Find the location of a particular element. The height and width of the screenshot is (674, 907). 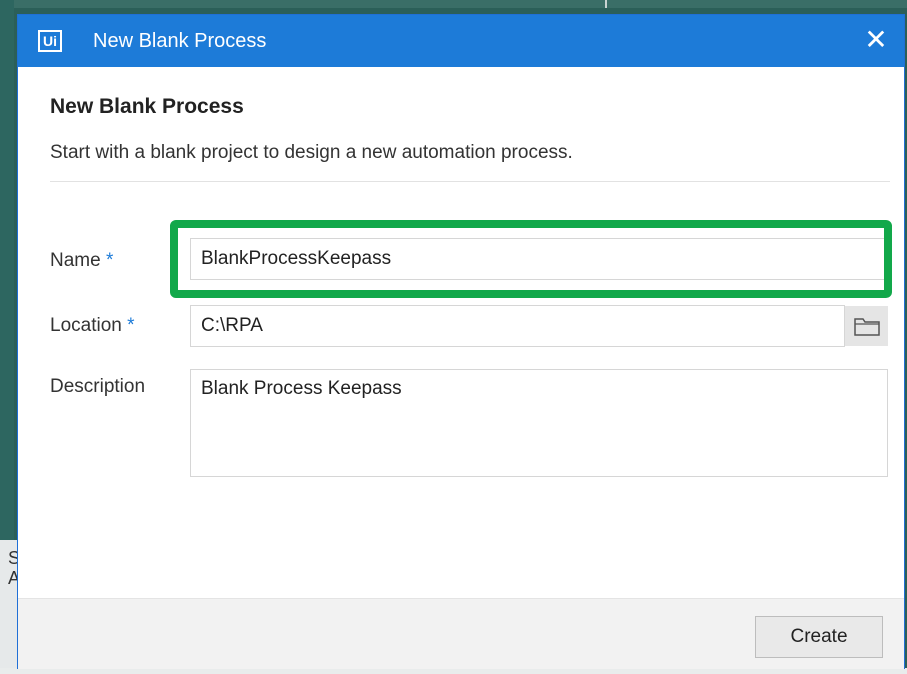

name-label: Name * is located at coordinates (81, 261).